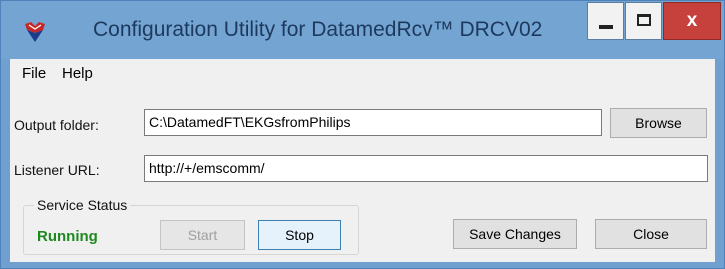  What do you see at coordinates (299, 235) in the screenshot?
I see `stop-button: Stop` at bounding box center [299, 235].